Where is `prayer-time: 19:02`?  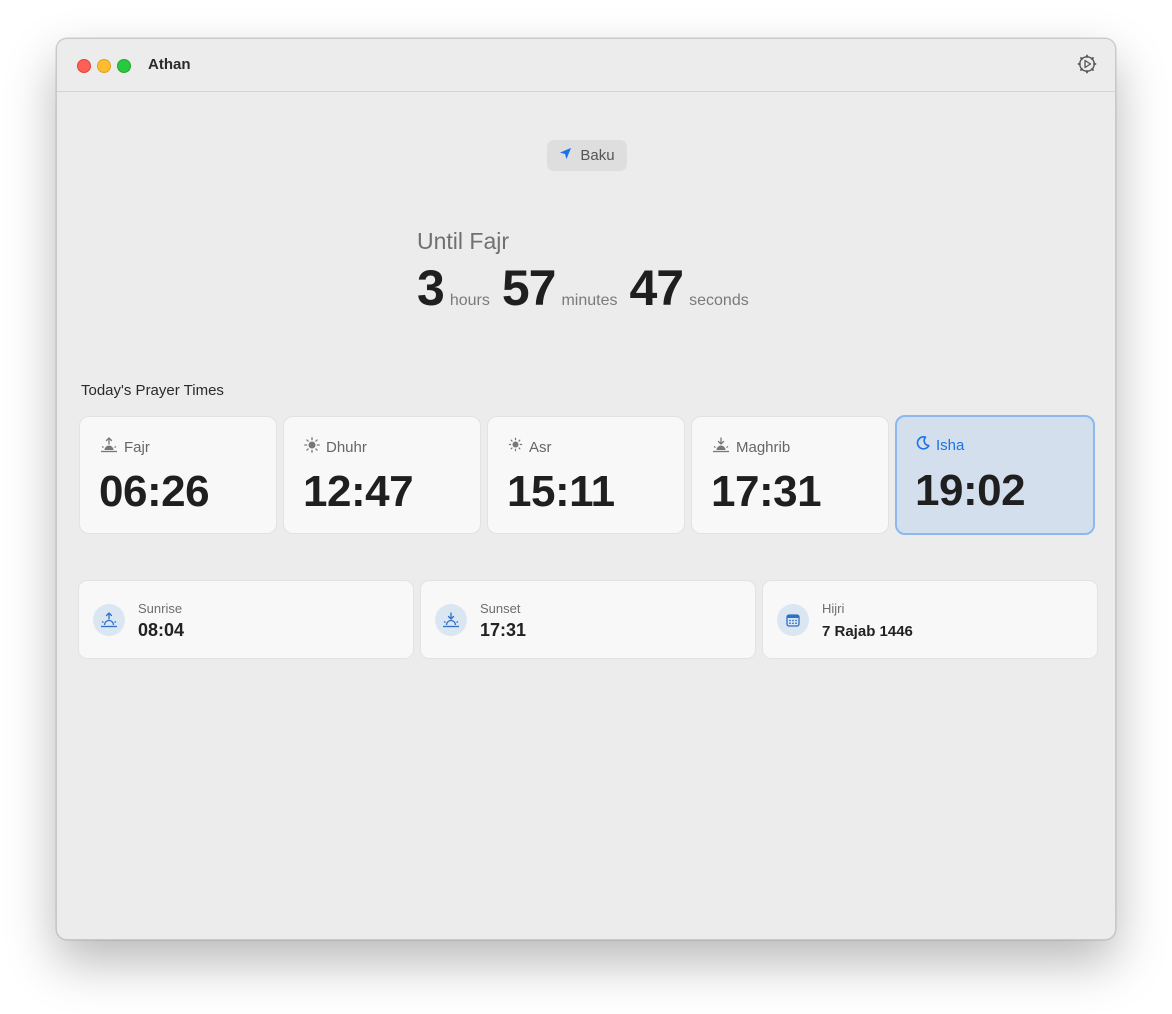 prayer-time: 19:02 is located at coordinates (970, 490).